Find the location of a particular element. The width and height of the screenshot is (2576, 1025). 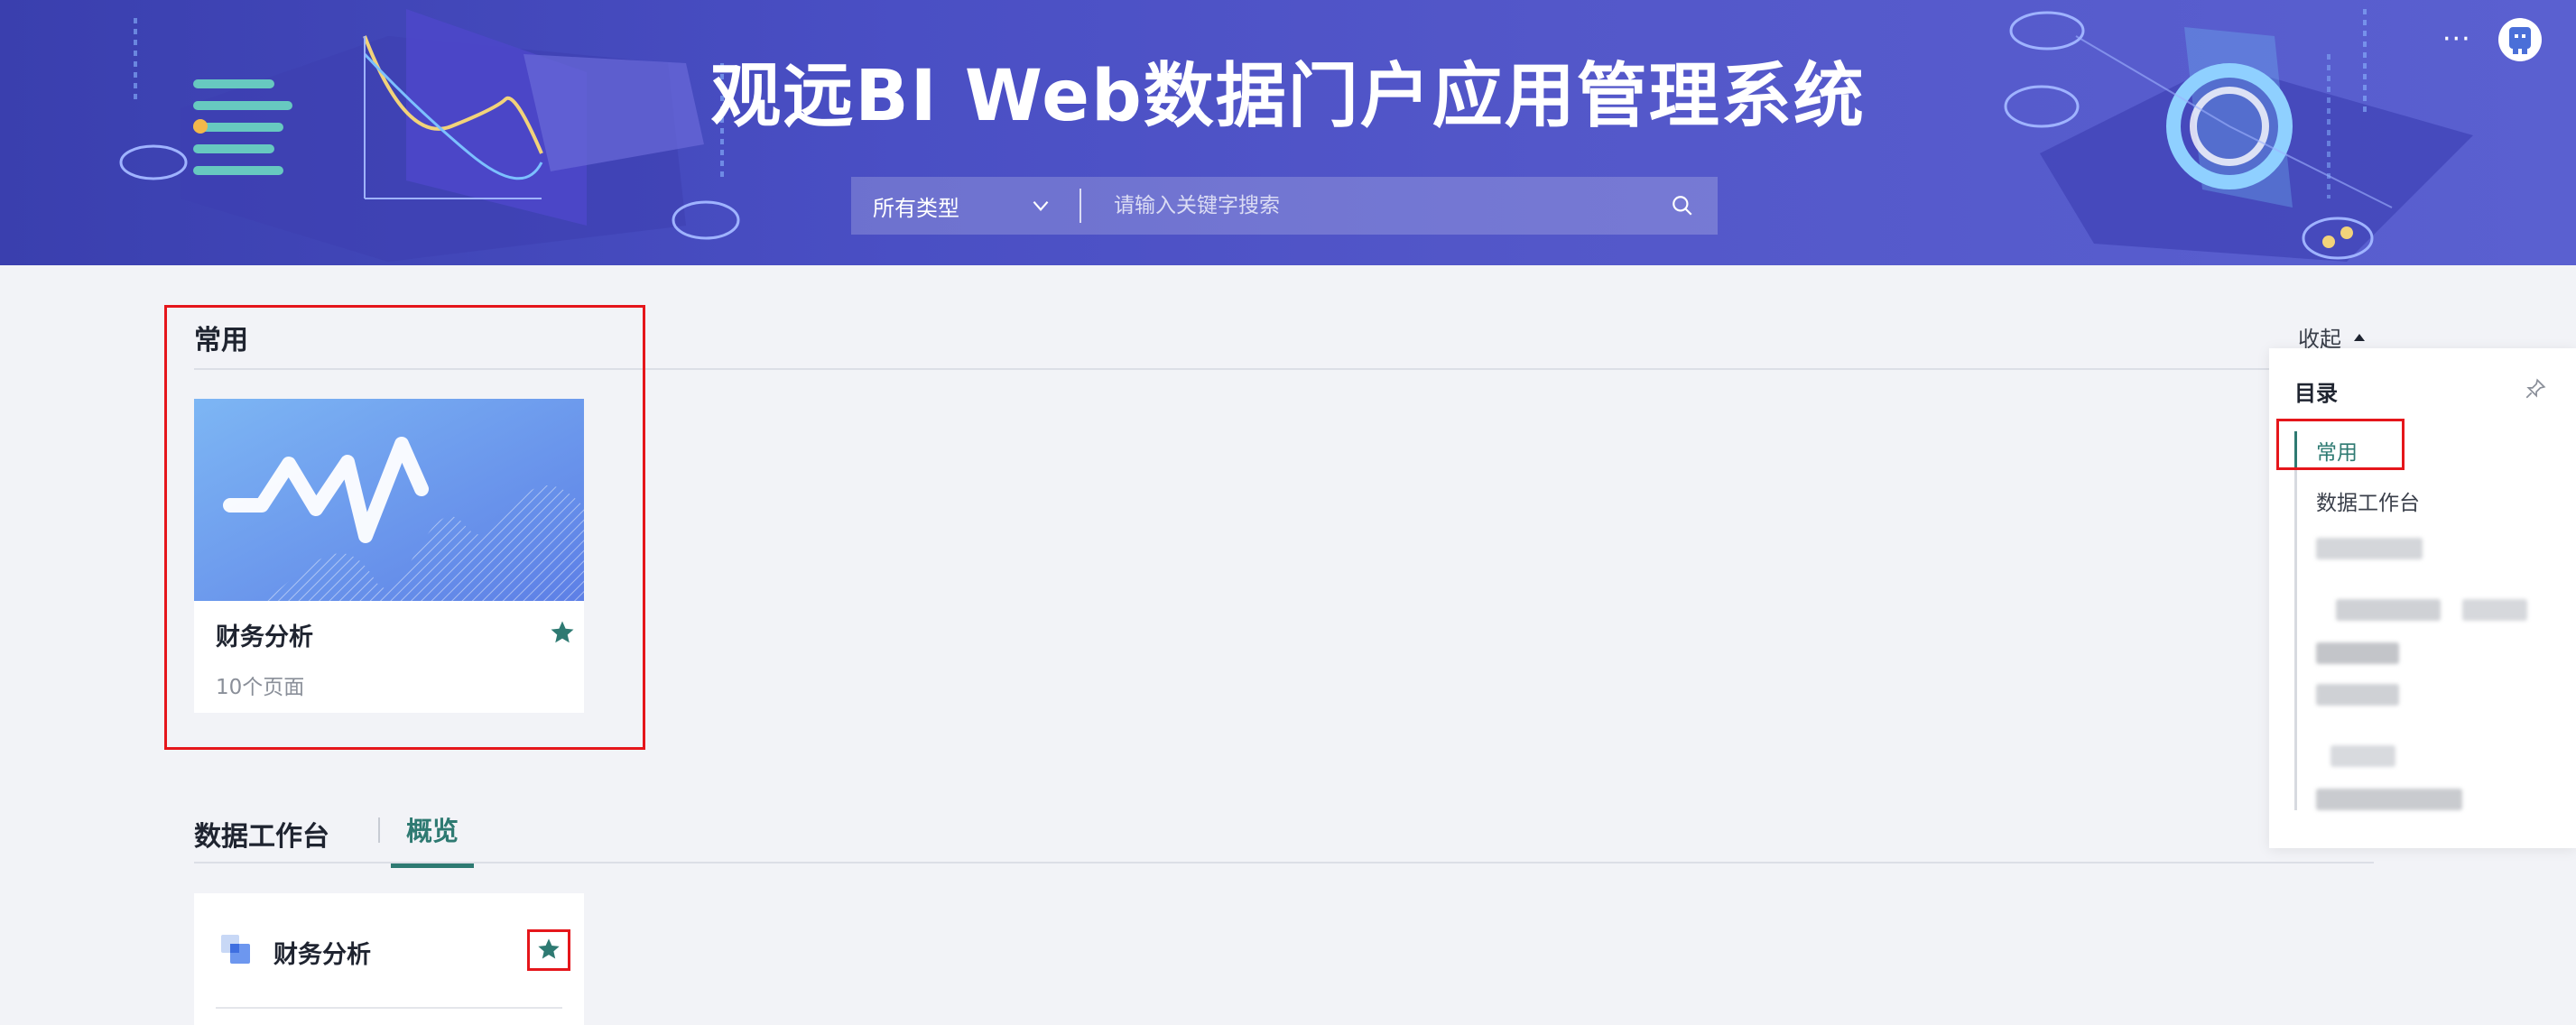

more-icon: ··· is located at coordinates (2456, 39).